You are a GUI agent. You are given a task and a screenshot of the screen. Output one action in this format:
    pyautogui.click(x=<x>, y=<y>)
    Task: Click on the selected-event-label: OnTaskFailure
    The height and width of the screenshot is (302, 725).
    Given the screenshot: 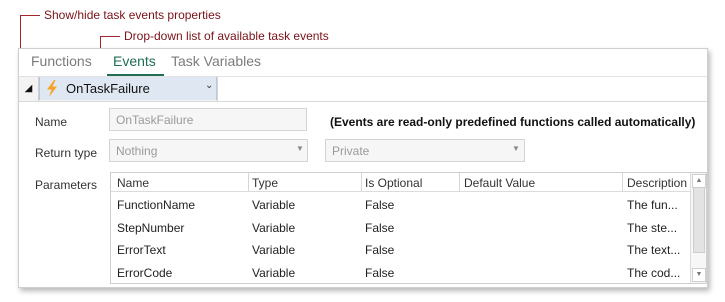 What is the action you would take?
    pyautogui.click(x=108, y=88)
    